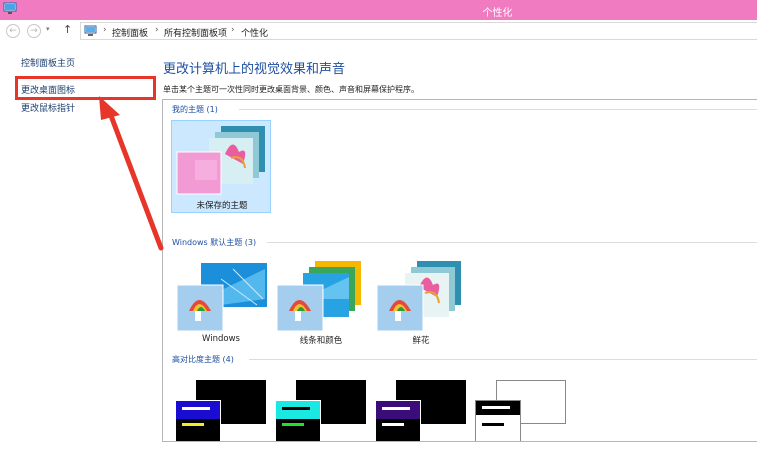 The width and height of the screenshot is (757, 451). I want to click on theme-unsaved: 未保存的主题, so click(221, 166).